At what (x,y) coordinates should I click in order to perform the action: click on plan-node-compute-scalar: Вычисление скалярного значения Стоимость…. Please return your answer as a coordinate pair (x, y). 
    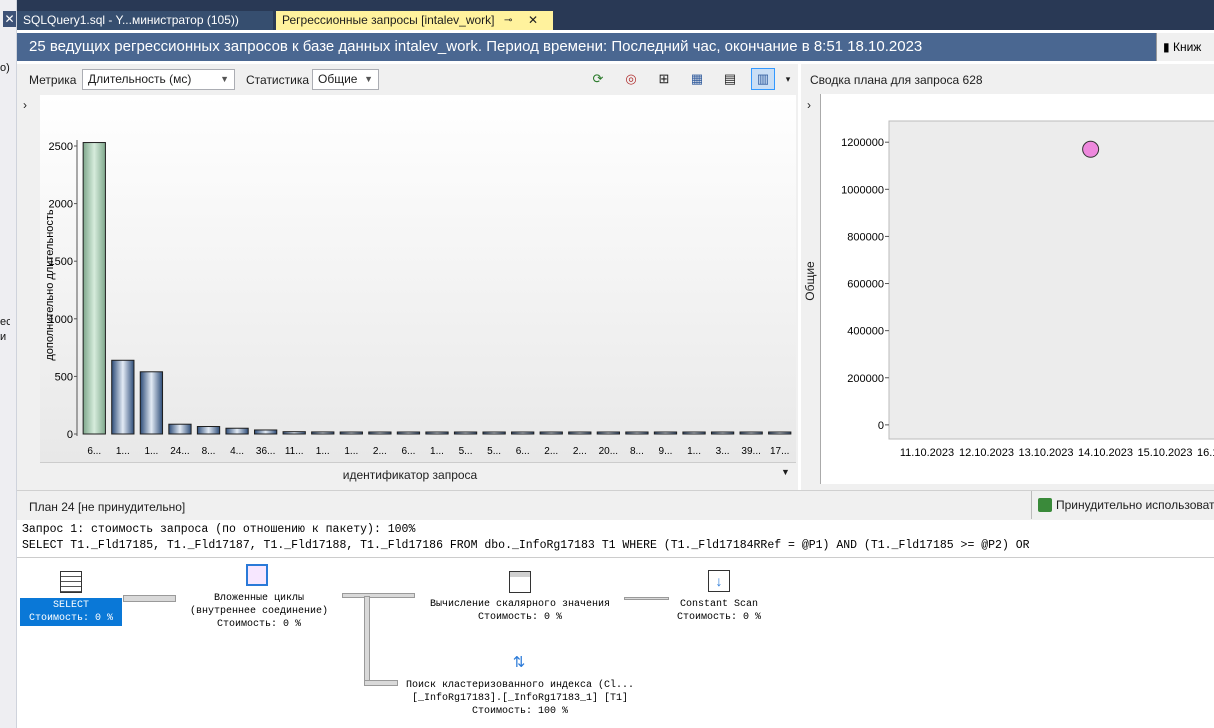
    Looking at the image, I should click on (520, 611).